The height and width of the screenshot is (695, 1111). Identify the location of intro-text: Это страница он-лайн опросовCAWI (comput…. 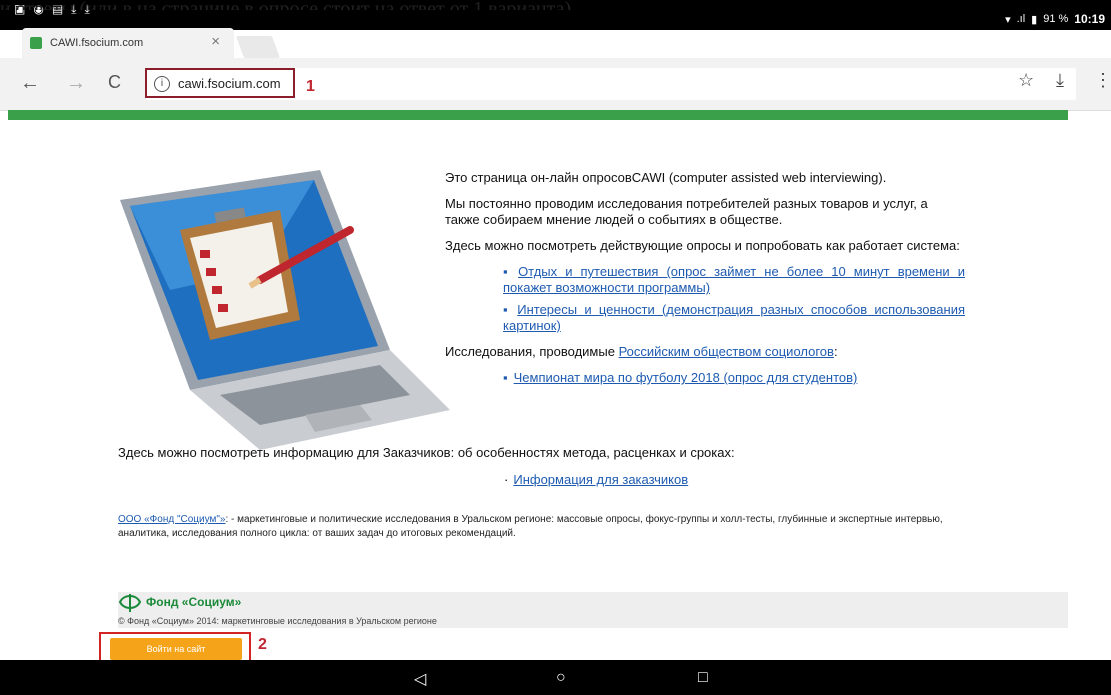
(666, 177).